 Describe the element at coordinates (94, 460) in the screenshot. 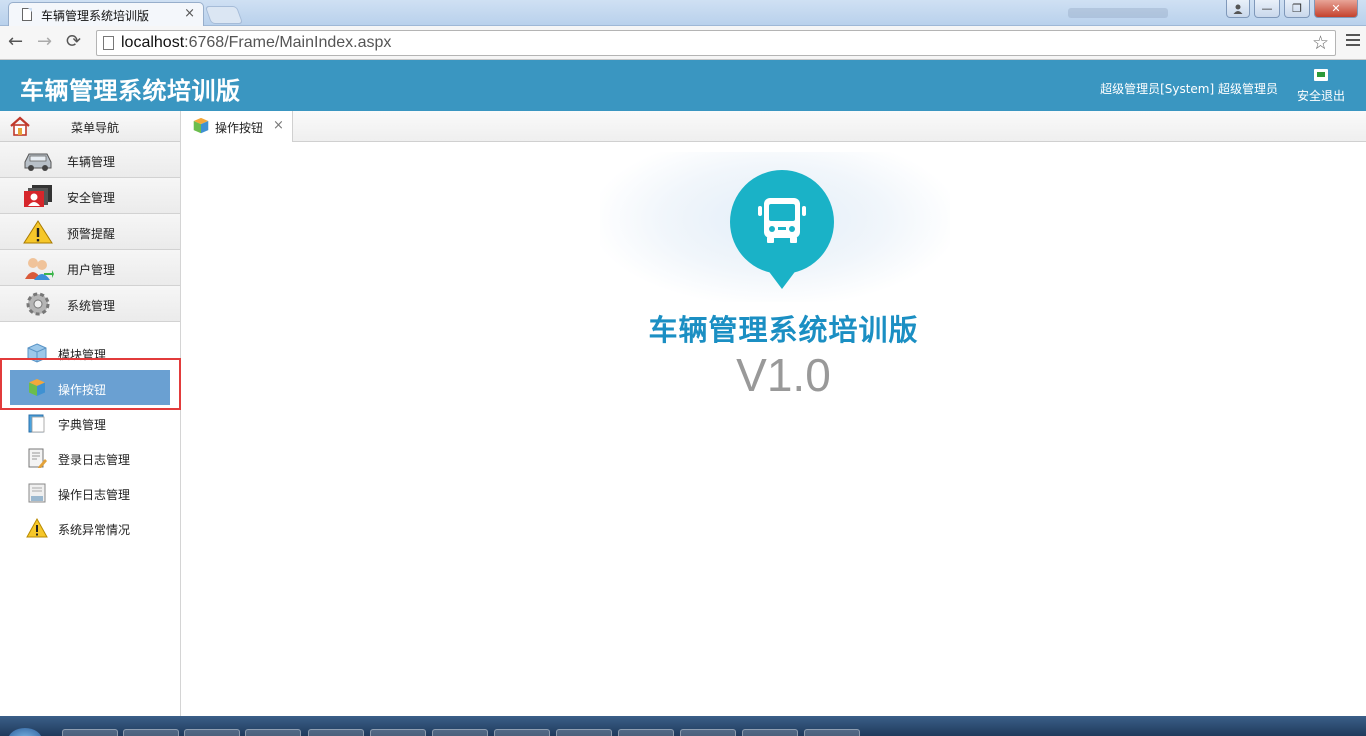

I see `submenu-item-label: 登录日志管理` at that location.